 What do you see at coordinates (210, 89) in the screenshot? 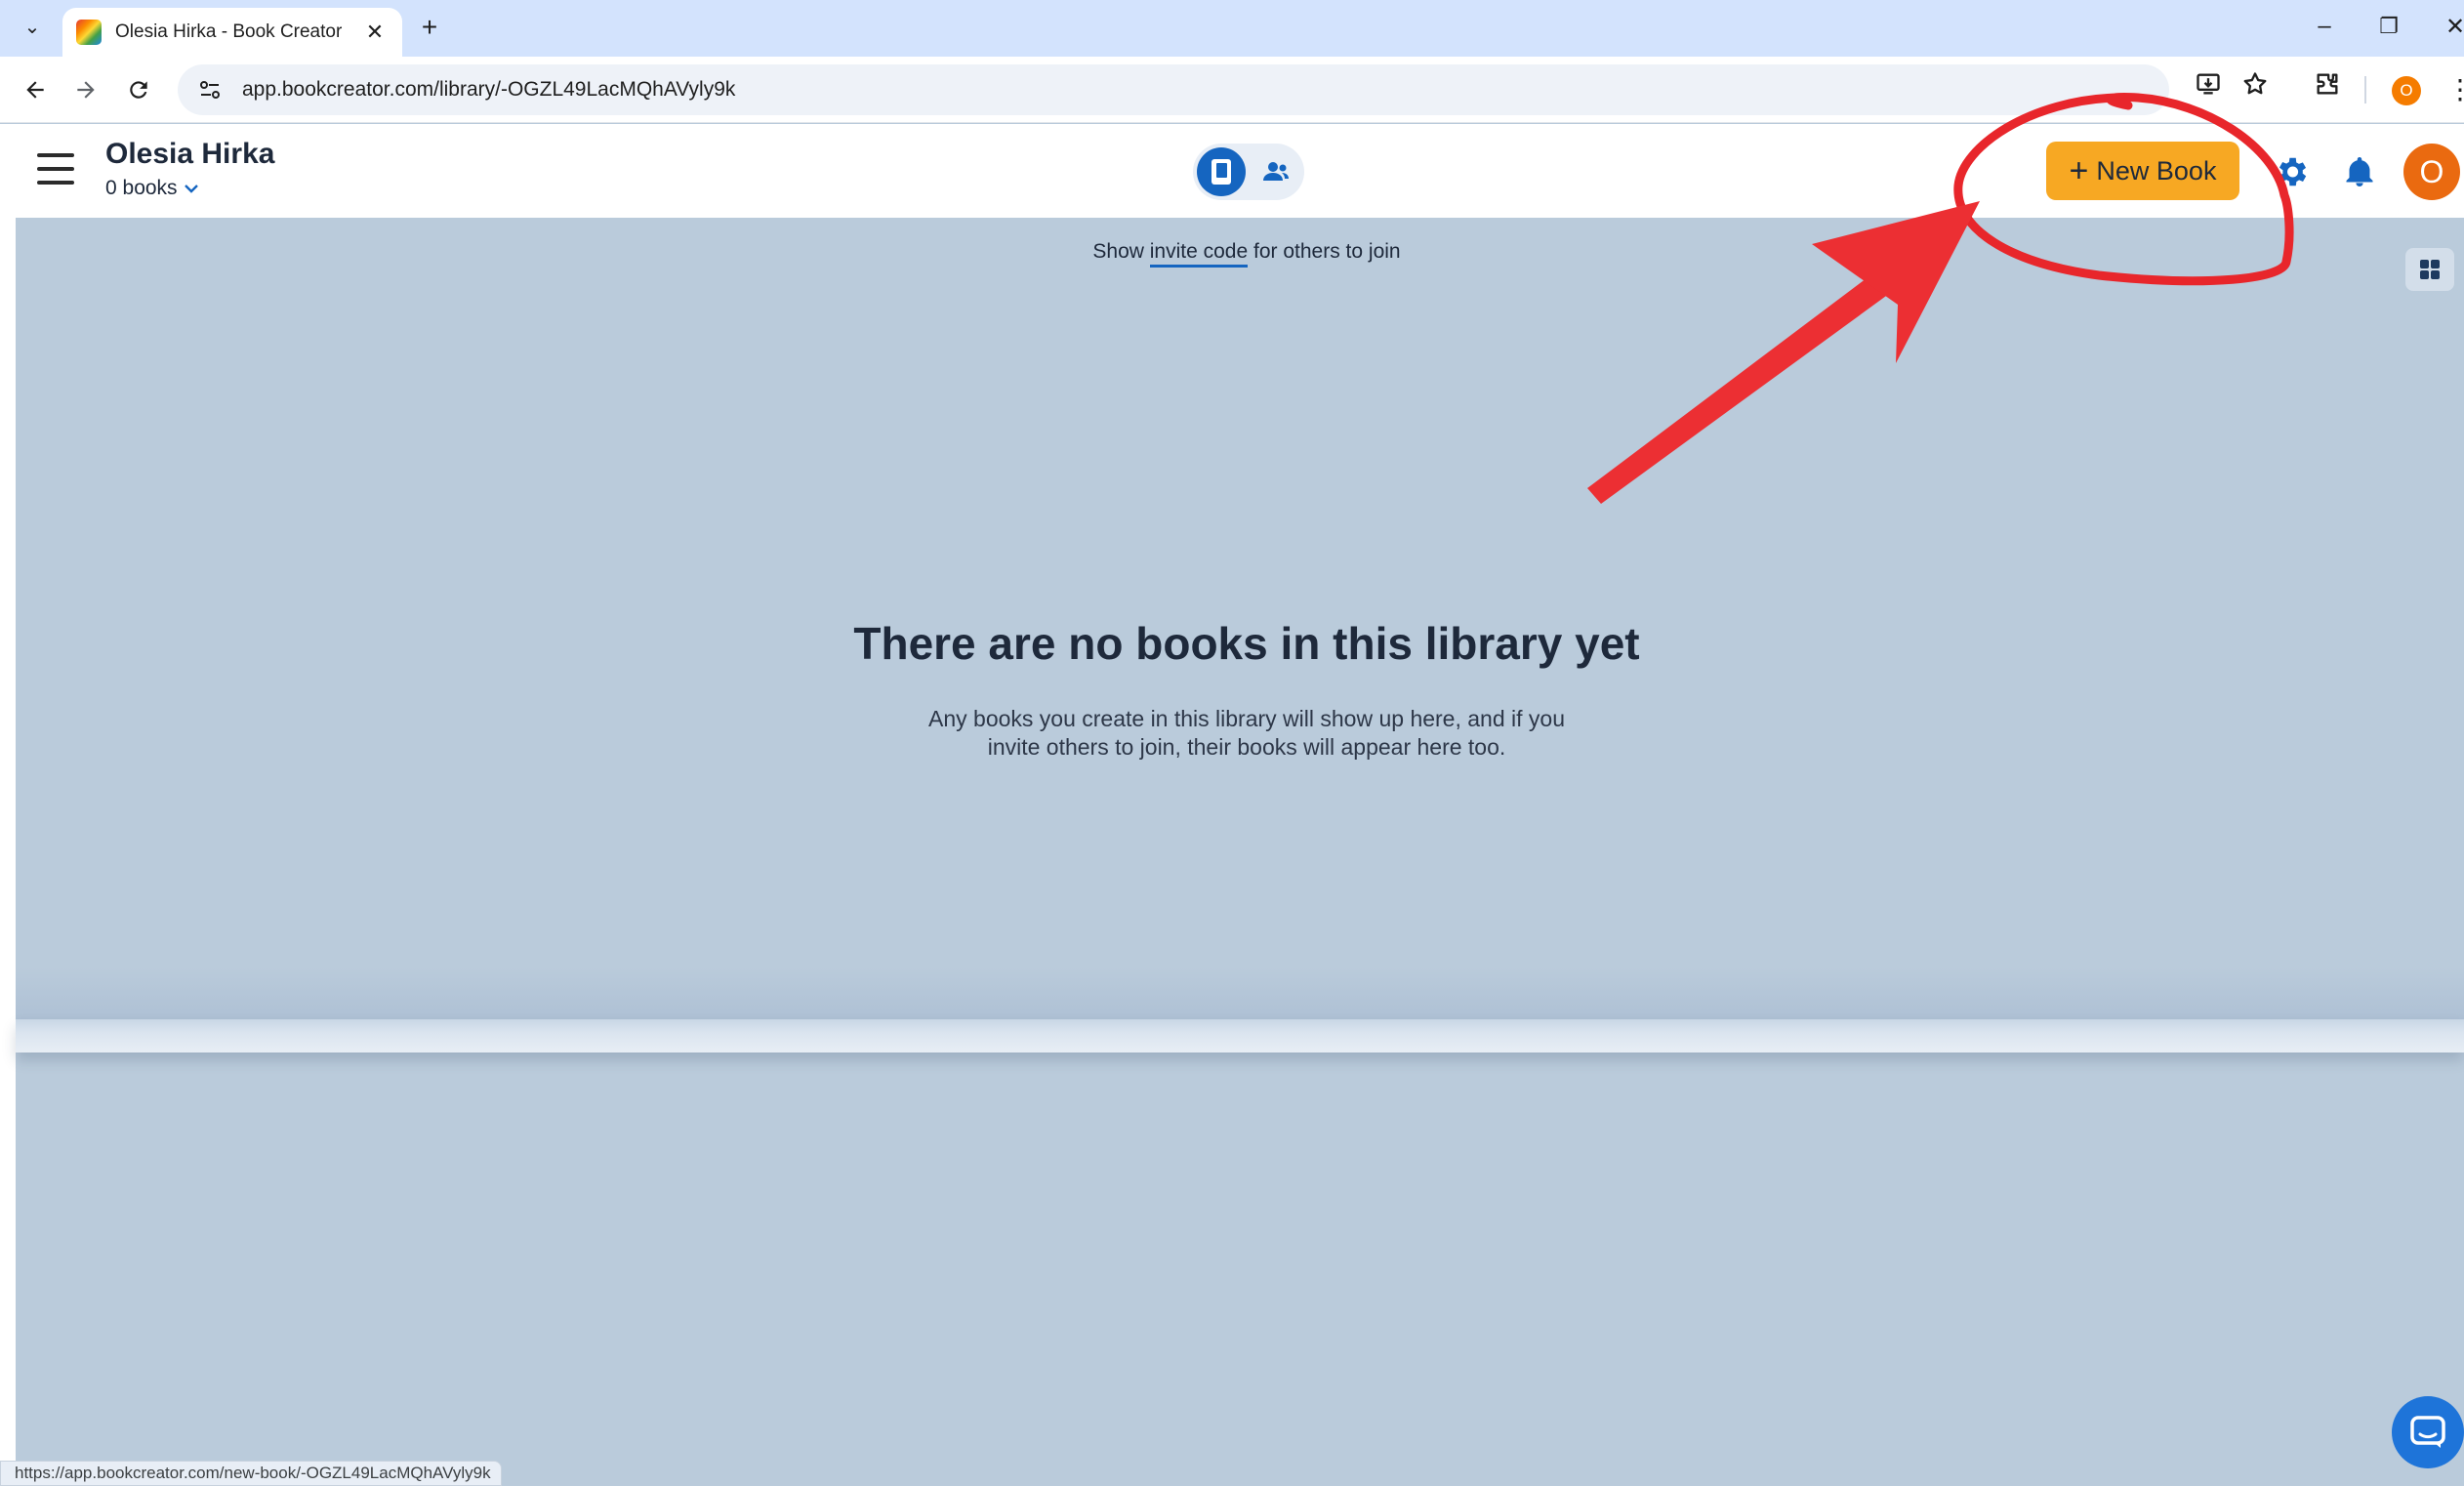
I see `site-info-icon` at bounding box center [210, 89].